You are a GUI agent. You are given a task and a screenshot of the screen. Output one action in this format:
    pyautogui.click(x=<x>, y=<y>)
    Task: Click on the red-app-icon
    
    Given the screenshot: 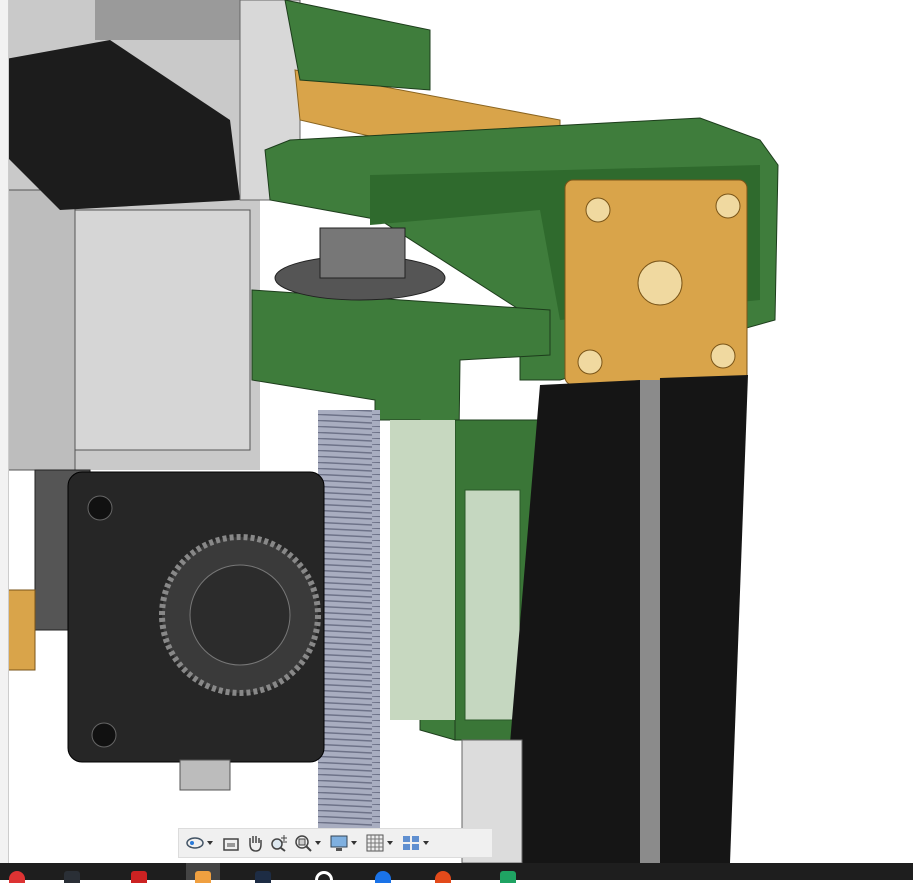 What is the action you would take?
    pyautogui.click(x=17, y=877)
    